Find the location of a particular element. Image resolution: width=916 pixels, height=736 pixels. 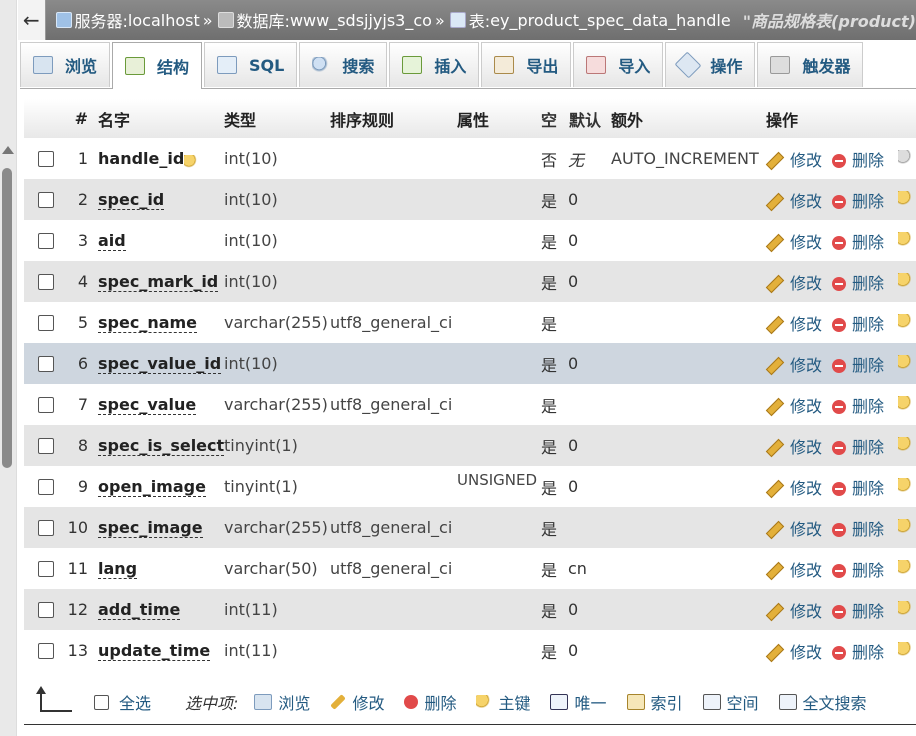

tab-operations: 操作 is located at coordinates (710, 64).